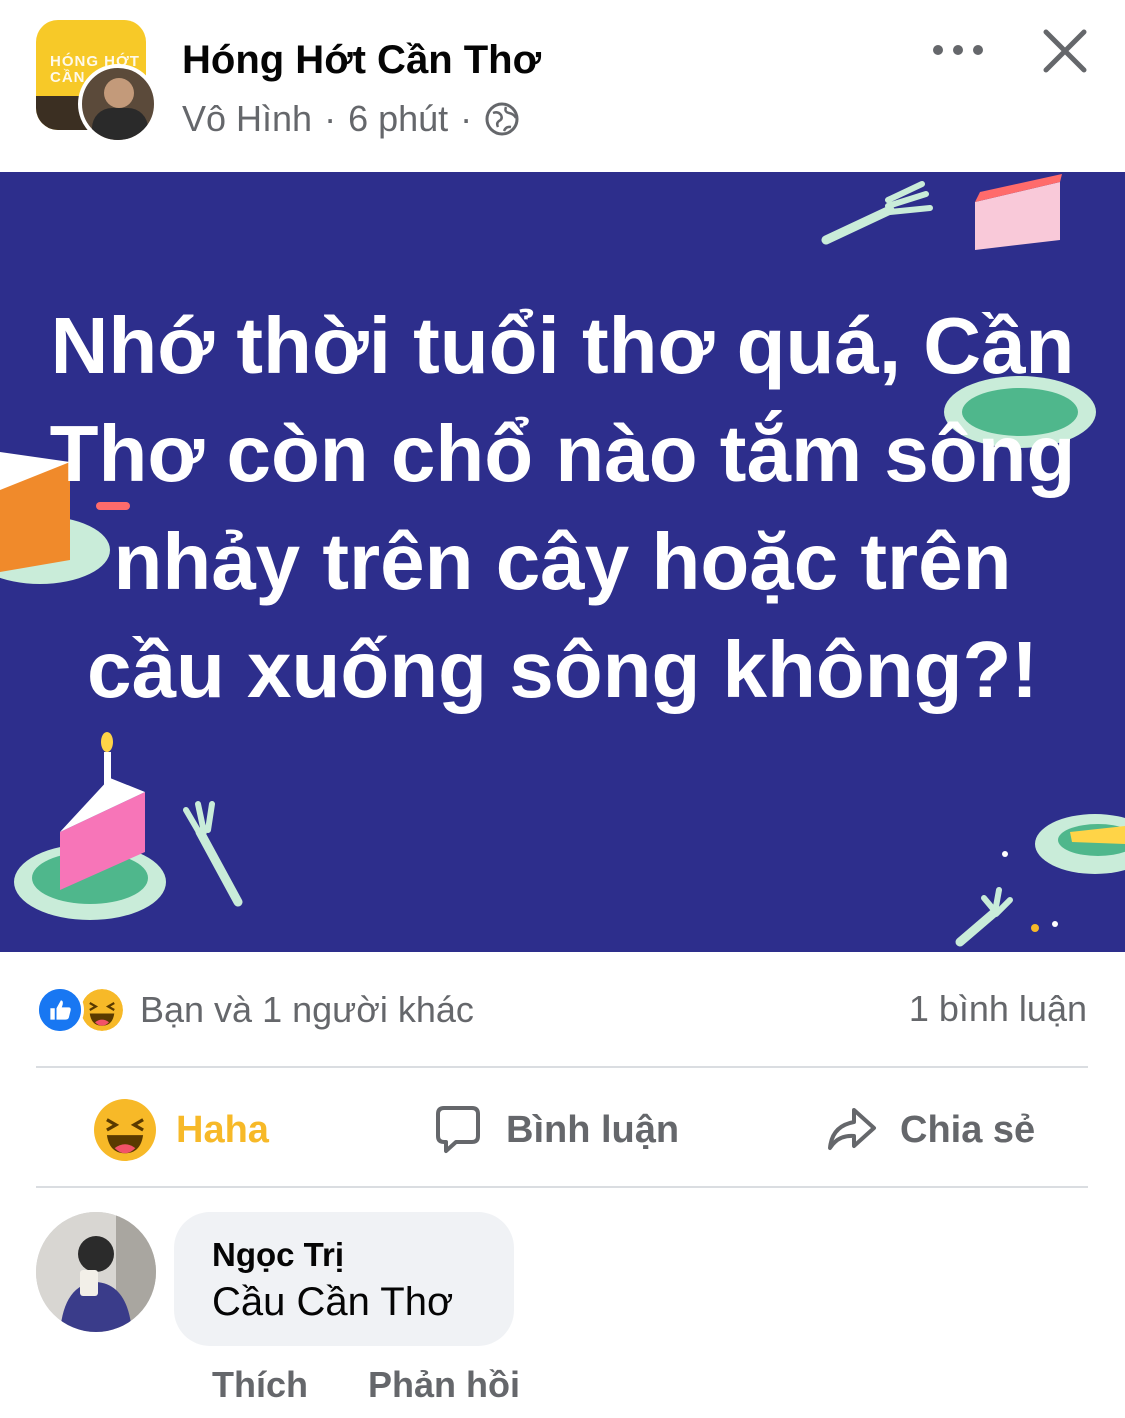 The height and width of the screenshot is (1418, 1125). Describe the element at coordinates (593, 1129) in the screenshot. I see `comment-label: Bình luận` at that location.